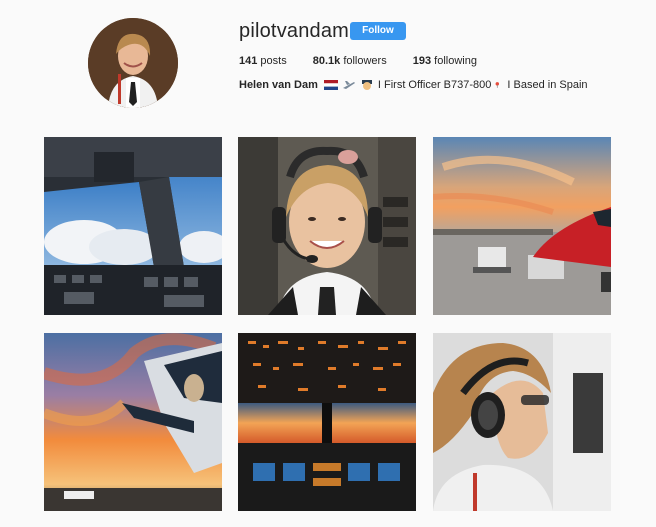  What do you see at coordinates (330, 85) in the screenshot?
I see `netherlands-flag-icon` at bounding box center [330, 85].